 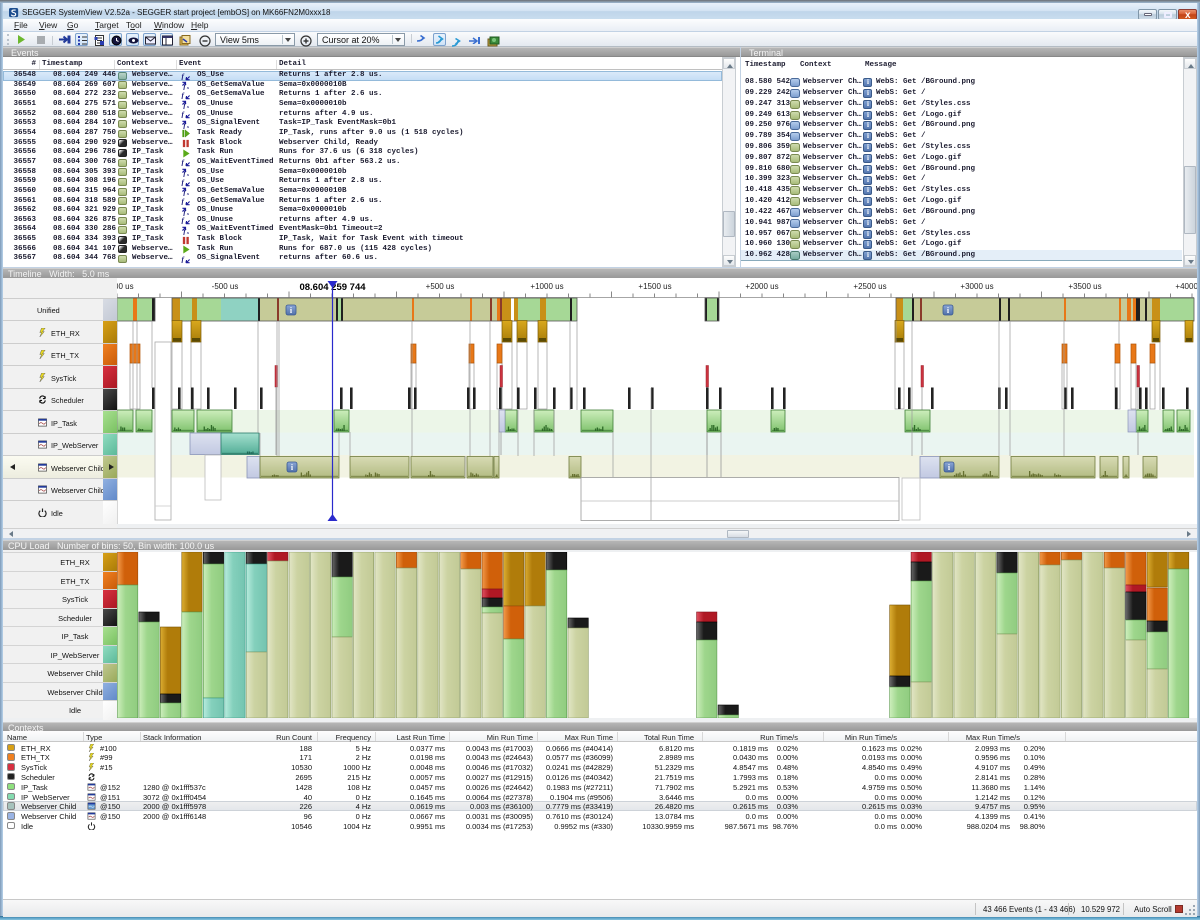 What do you see at coordinates (869, 286) in the screenshot?
I see `svg-text: +2500 us` at bounding box center [869, 286].